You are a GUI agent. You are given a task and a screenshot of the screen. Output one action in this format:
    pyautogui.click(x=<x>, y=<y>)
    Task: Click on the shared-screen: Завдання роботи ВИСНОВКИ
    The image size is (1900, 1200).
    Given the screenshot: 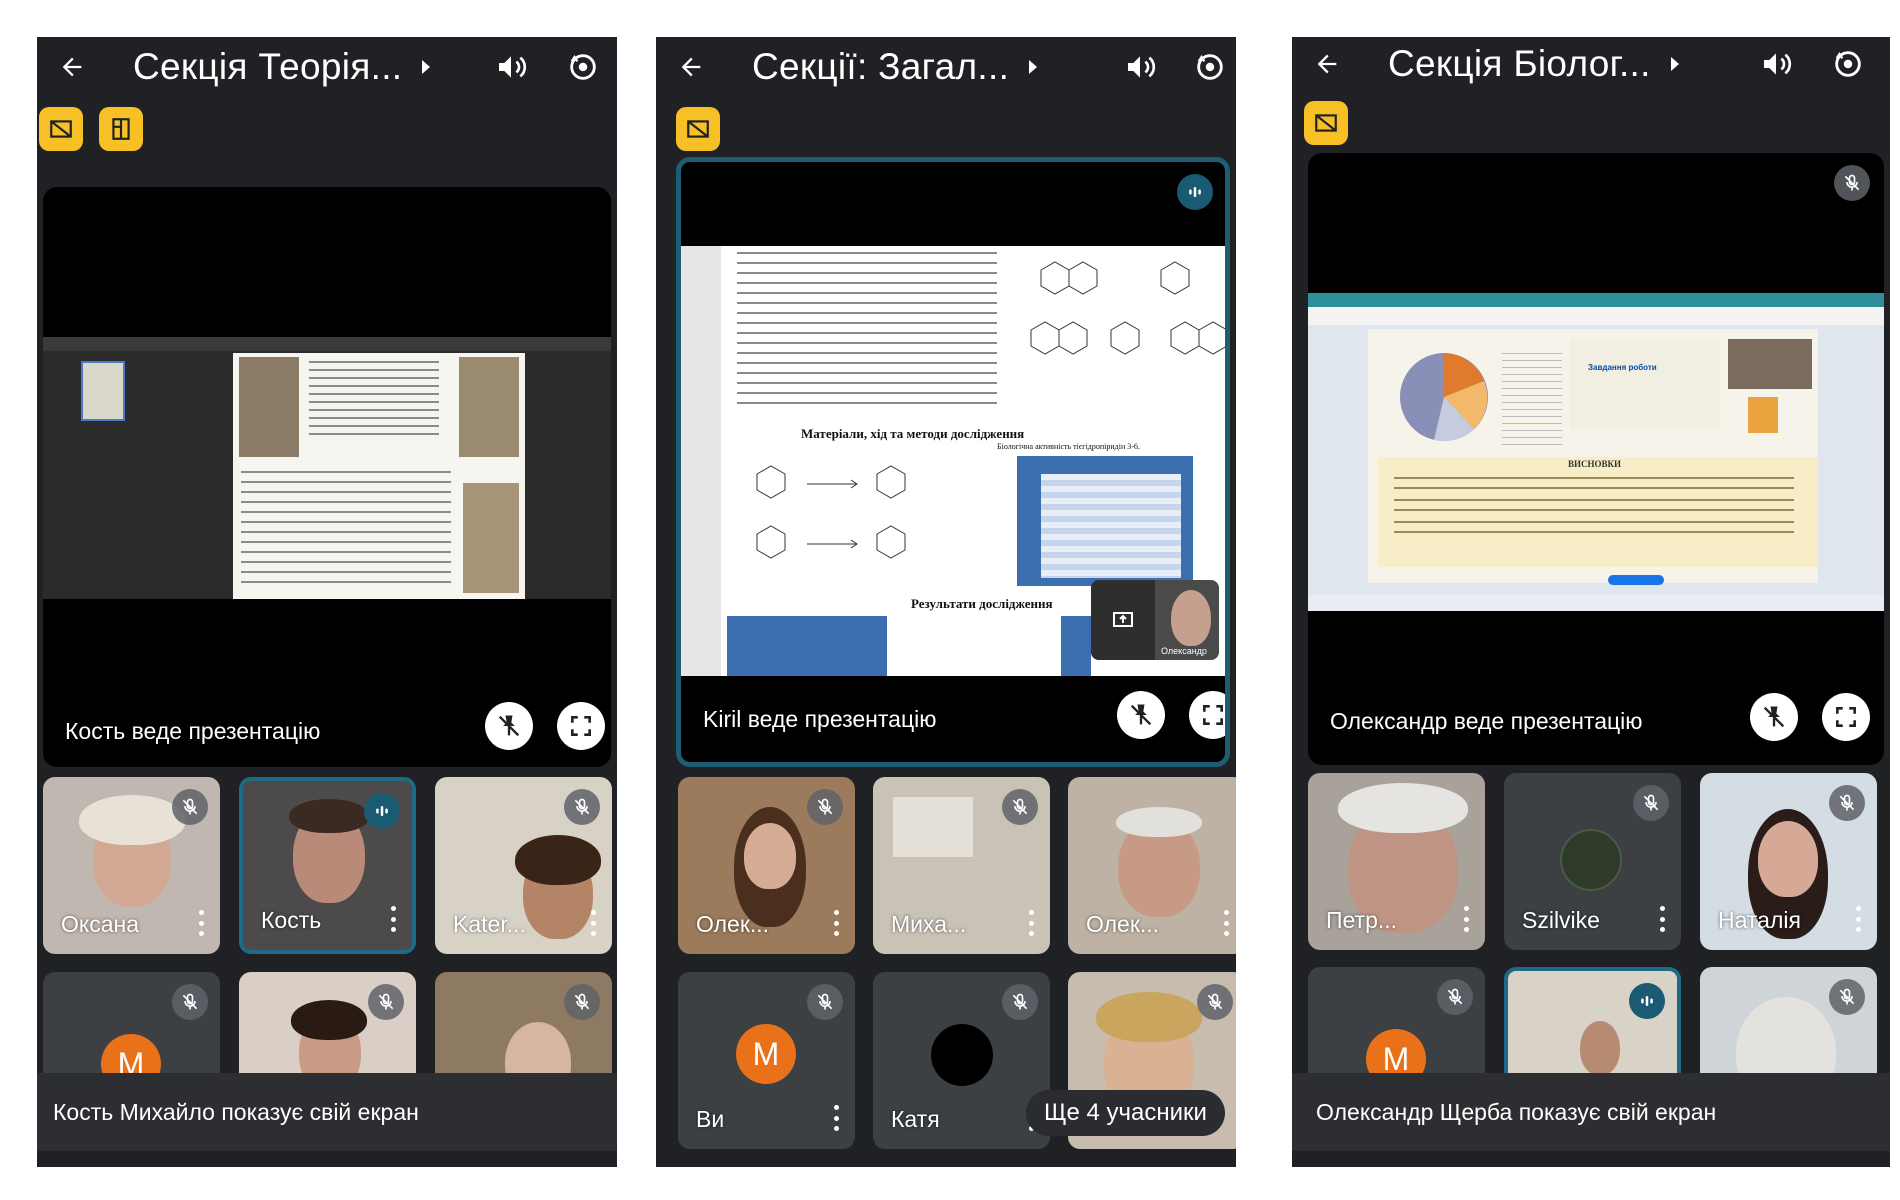 What is the action you would take?
    pyautogui.click(x=1596, y=452)
    